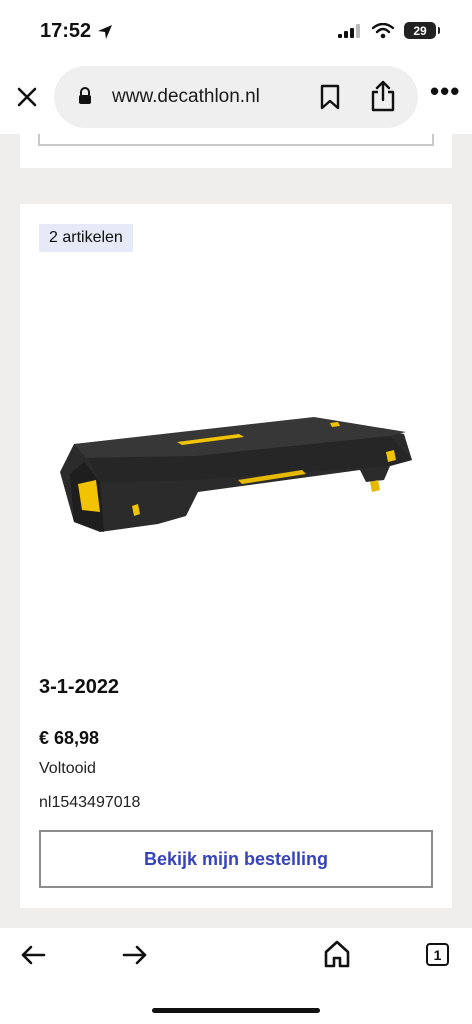 This screenshot has width=472, height=1024. Describe the element at coordinates (383, 96) in the screenshot. I see `share-icon` at that location.